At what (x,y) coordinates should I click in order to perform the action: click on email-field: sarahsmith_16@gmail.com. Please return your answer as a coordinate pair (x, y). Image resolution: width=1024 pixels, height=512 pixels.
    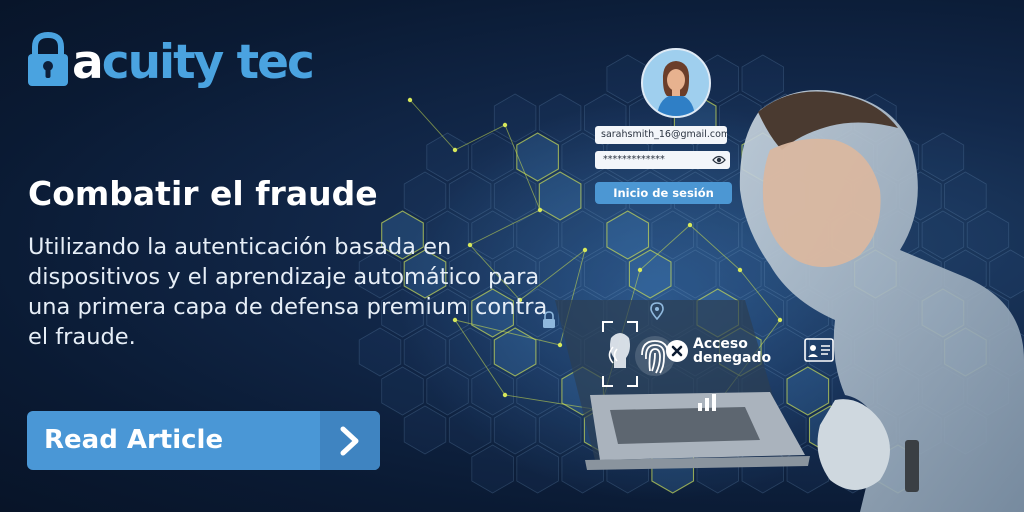
    Looking at the image, I should click on (661, 135).